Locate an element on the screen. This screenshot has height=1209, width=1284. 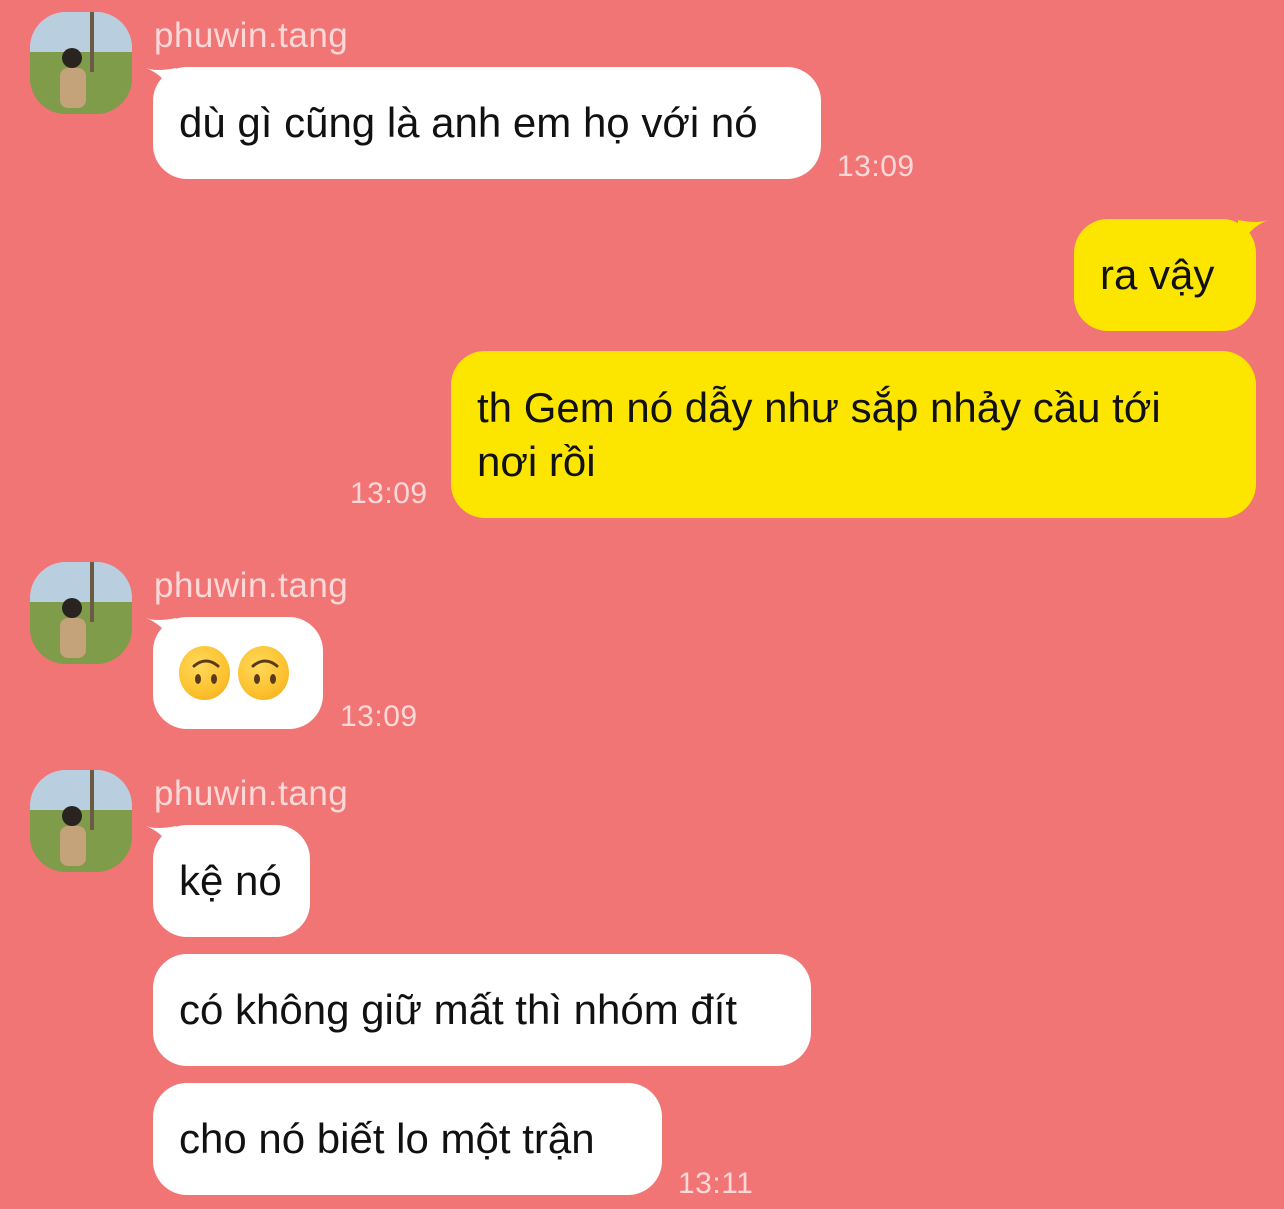
message-bubble: kệ nó is located at coordinates (231, 881).